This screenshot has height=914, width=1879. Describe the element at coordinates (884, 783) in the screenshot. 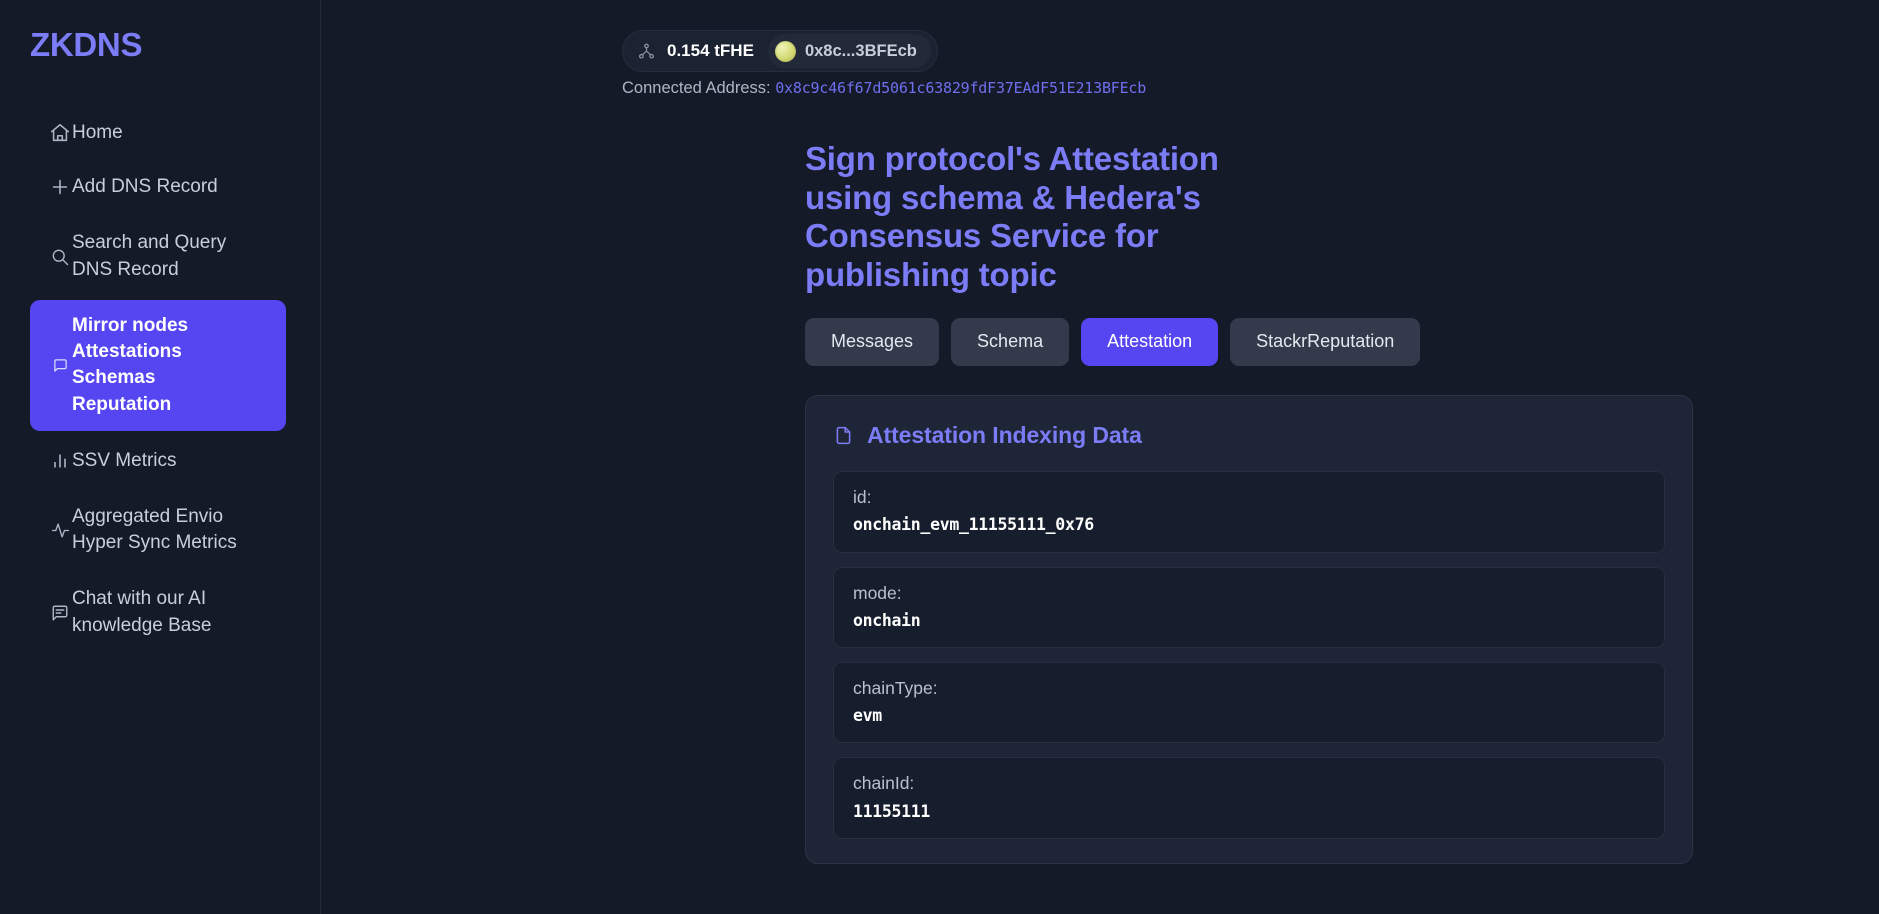

I see `field-key: chainId:` at that location.